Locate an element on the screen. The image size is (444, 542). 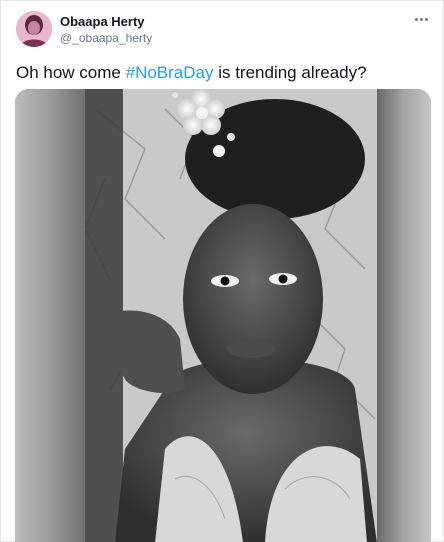
user-handle: @_obaapa_herty is located at coordinates (106, 38).